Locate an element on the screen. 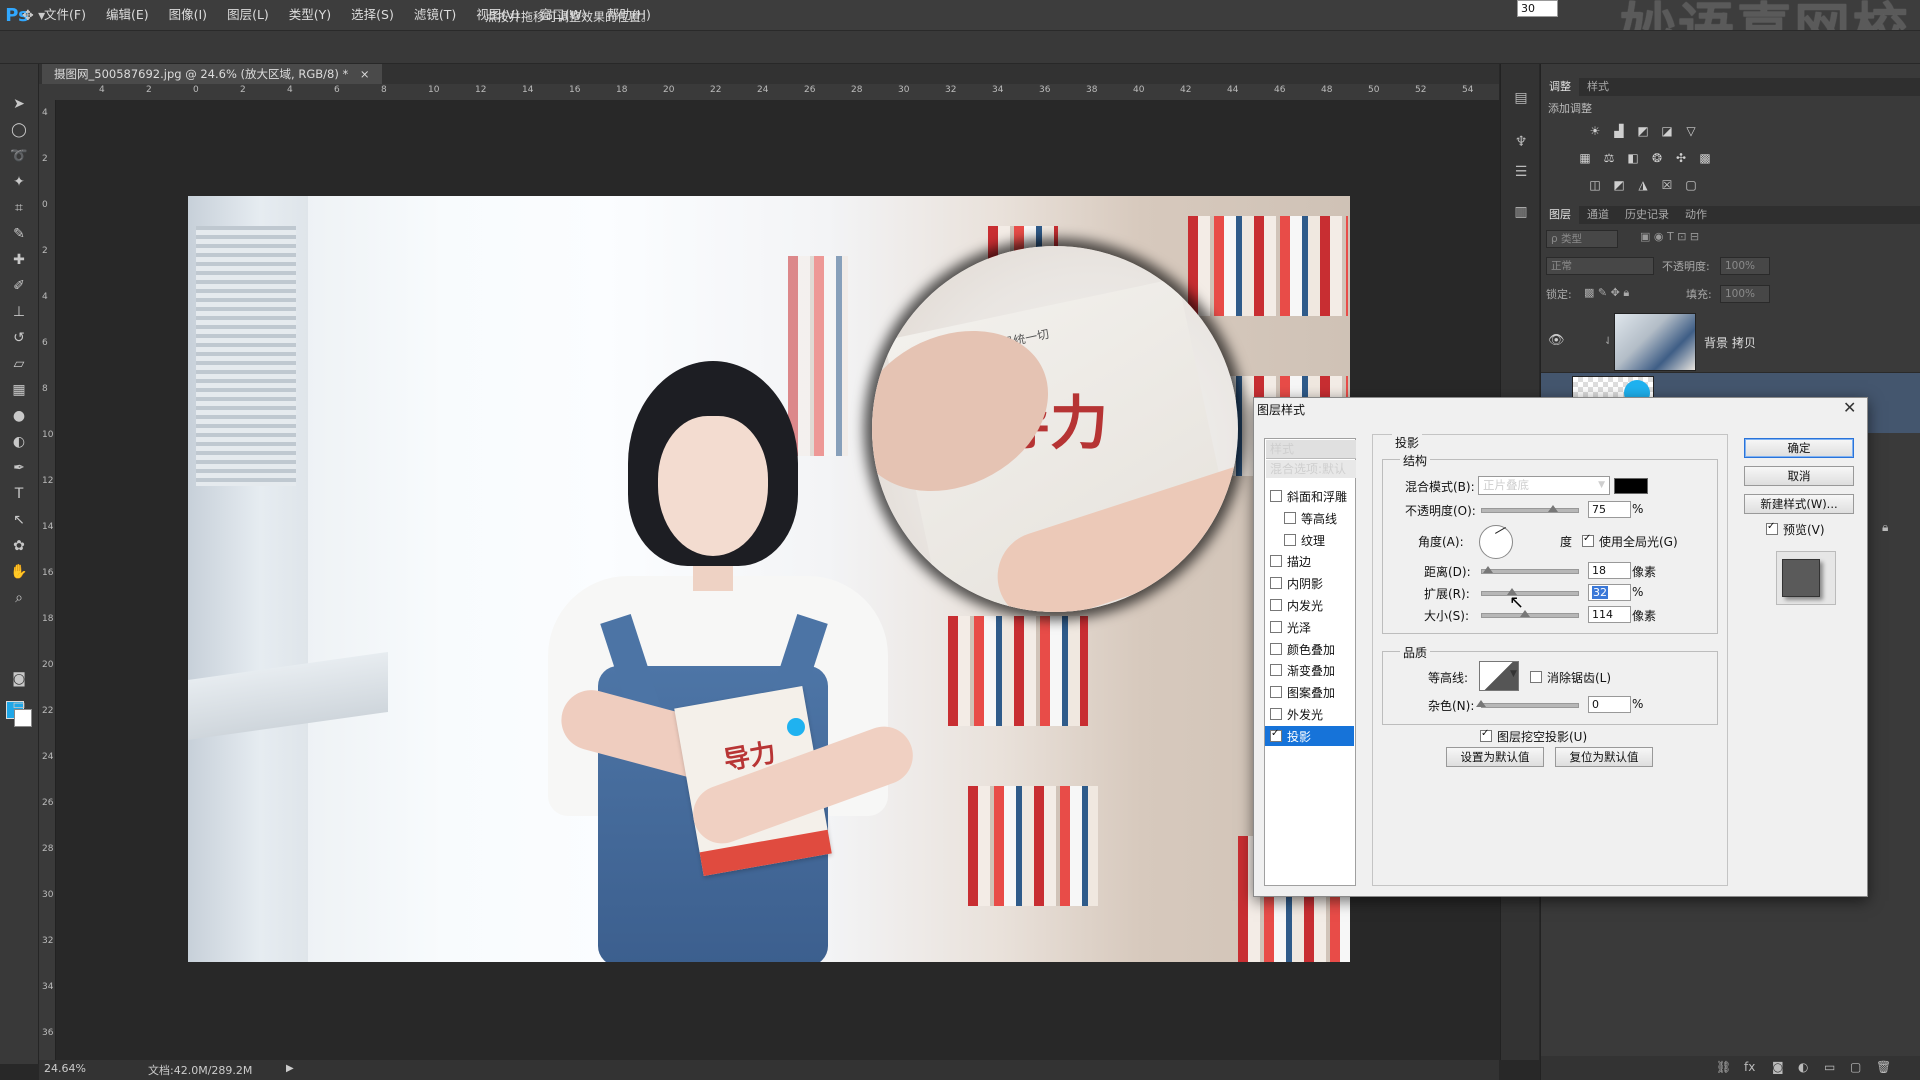 Image resolution: width=1920 pixels, height=1080 pixels. preview-checkbox: 预览(V) is located at coordinates (1795, 529).